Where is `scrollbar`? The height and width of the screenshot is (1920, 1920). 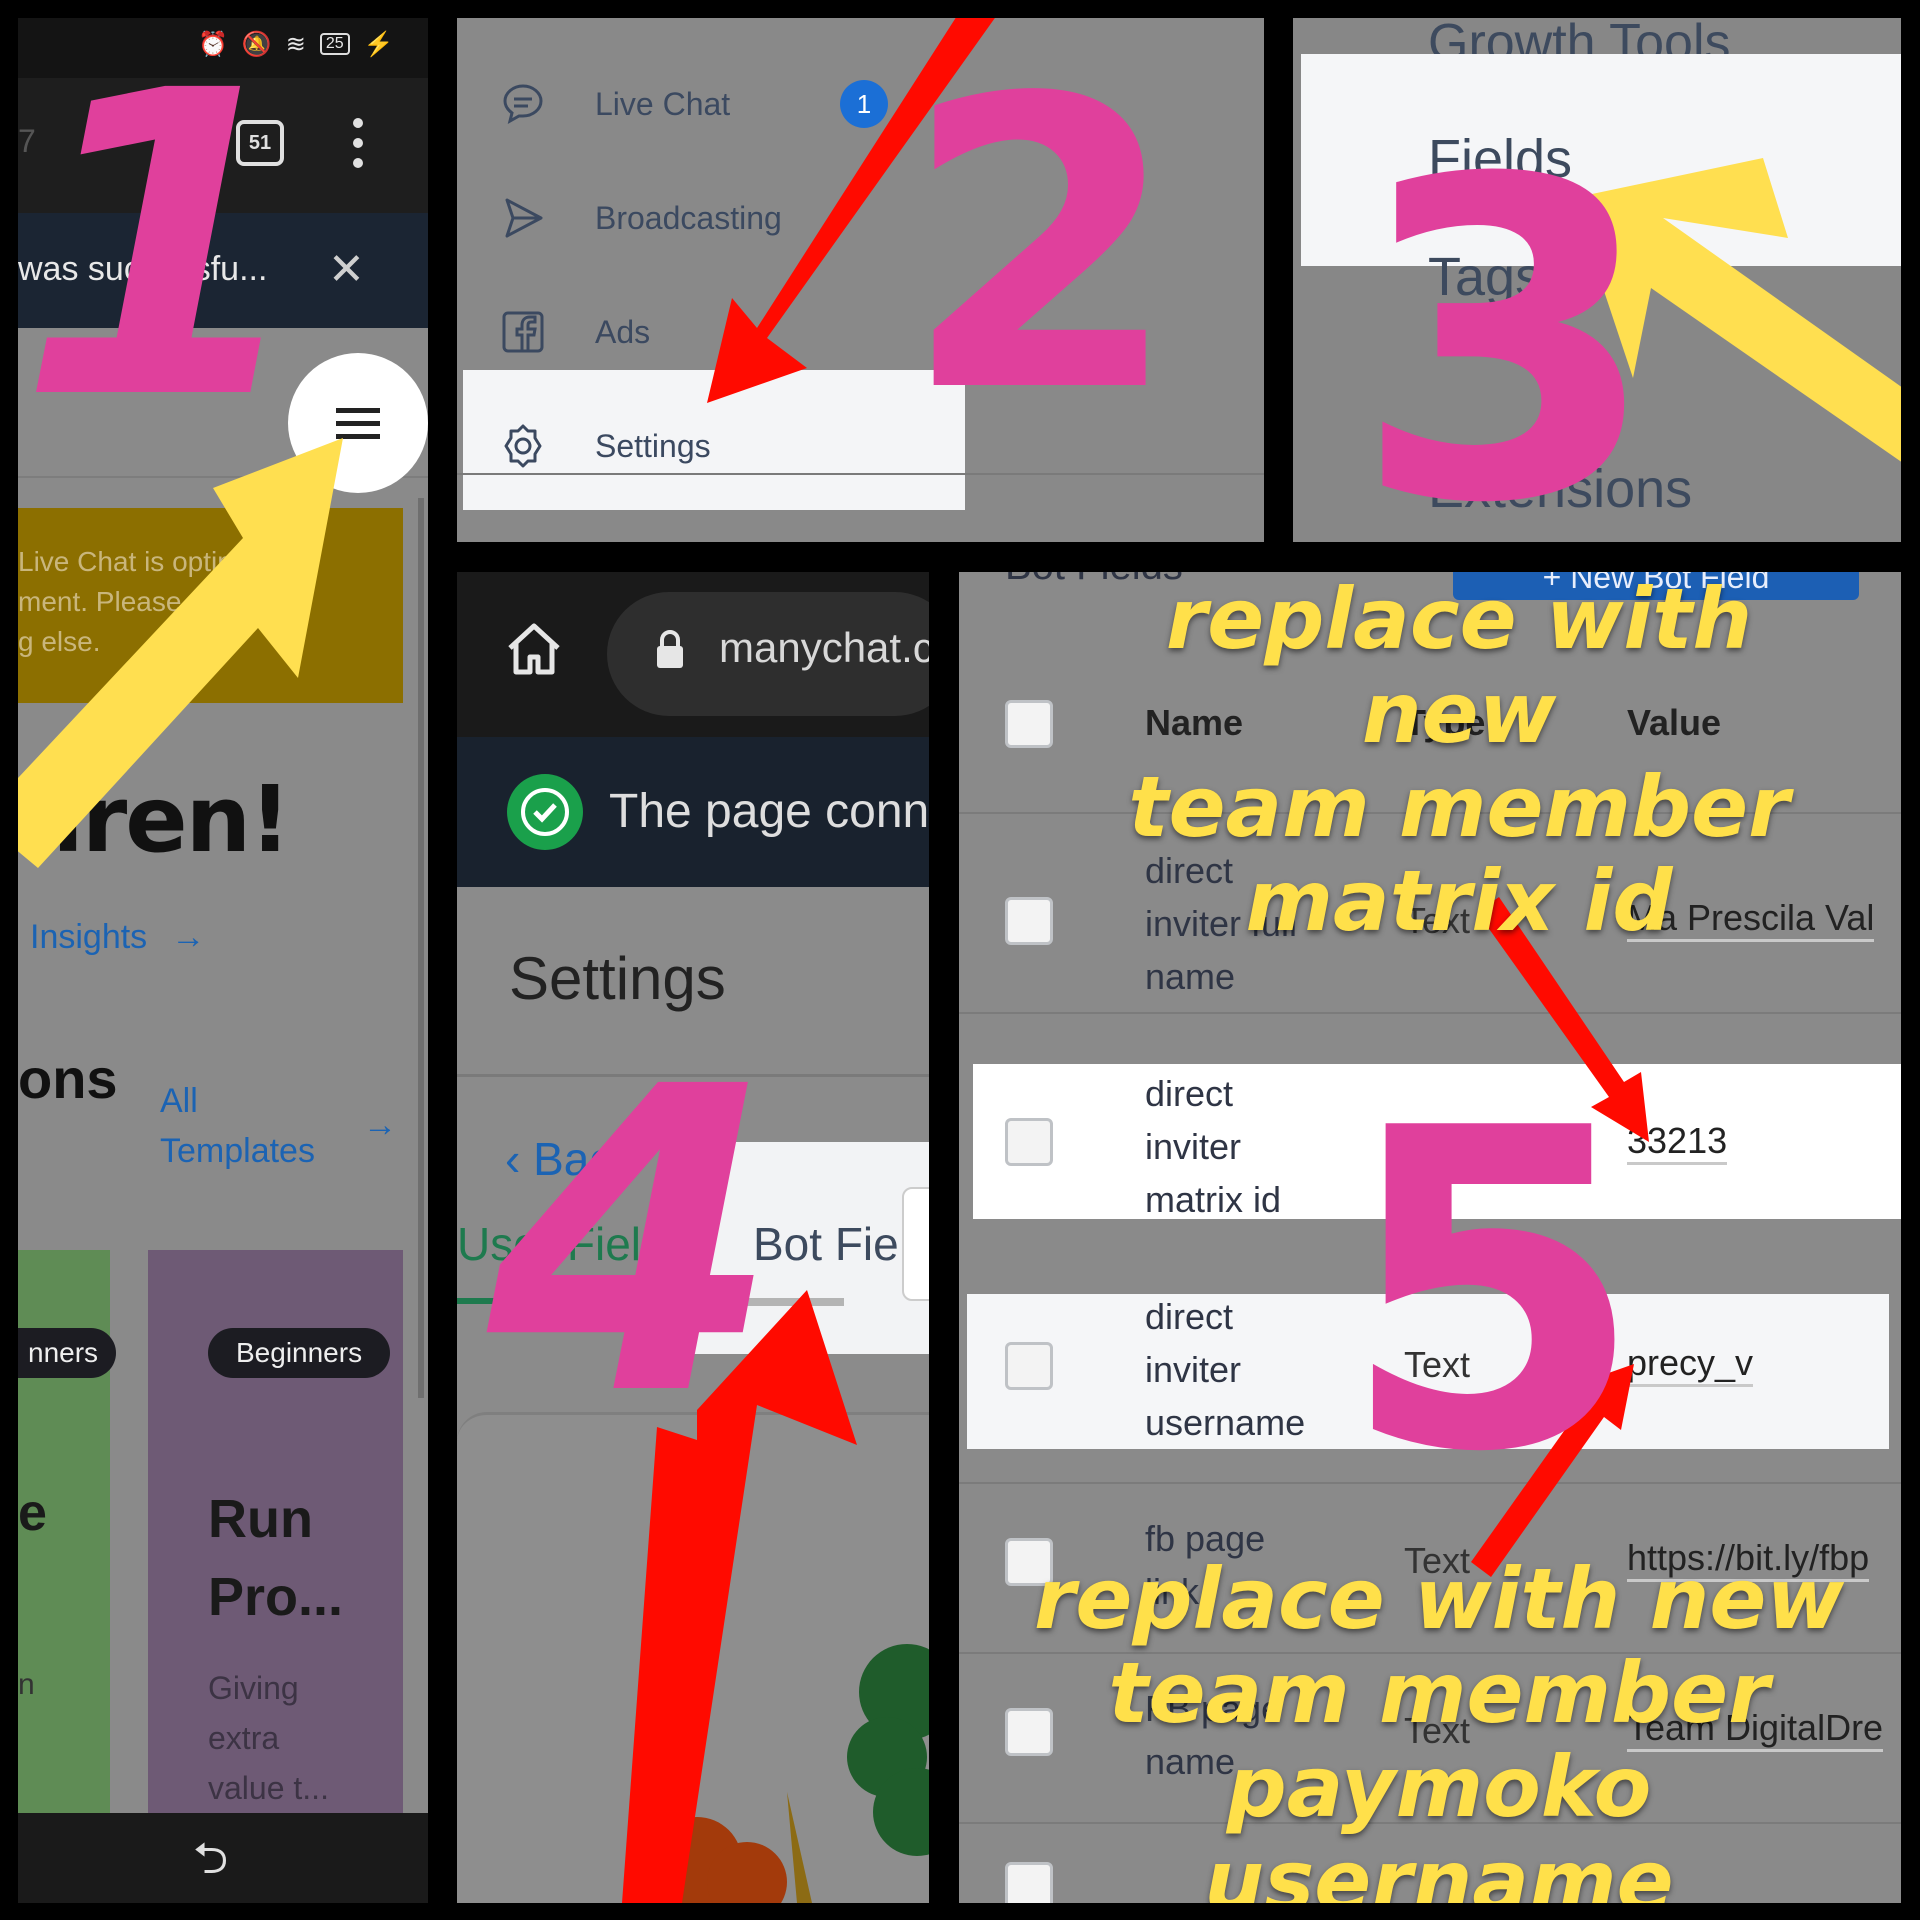 scrollbar is located at coordinates (421, 948).